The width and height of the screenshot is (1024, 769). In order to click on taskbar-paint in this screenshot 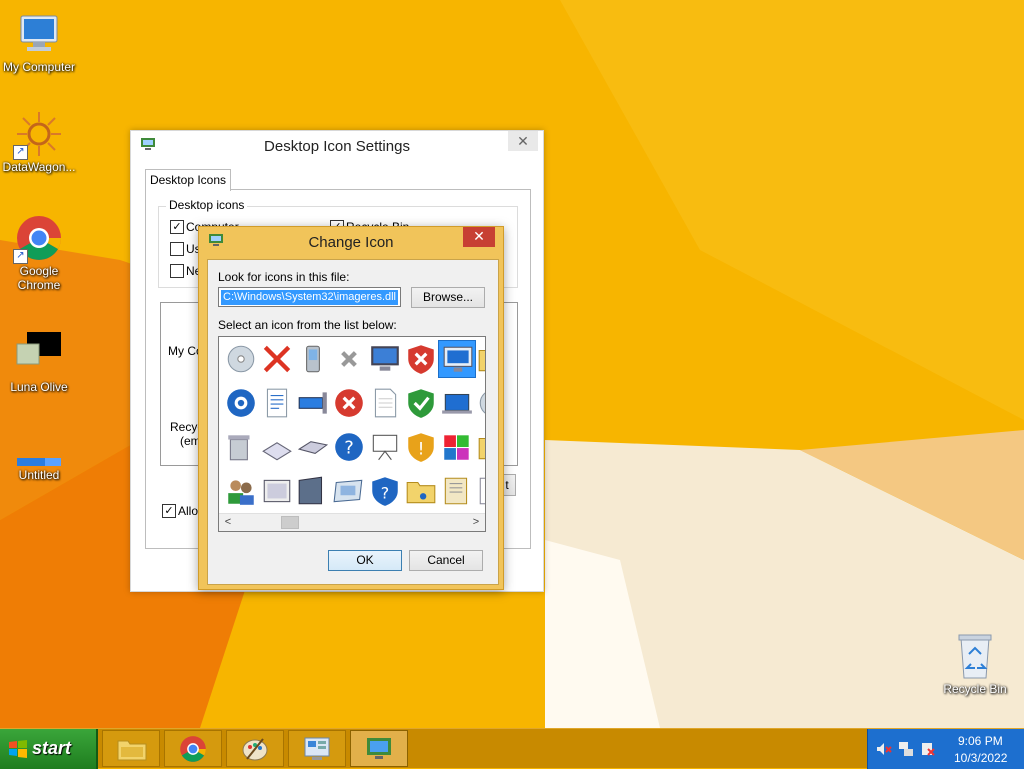, I will do `click(255, 748)`.